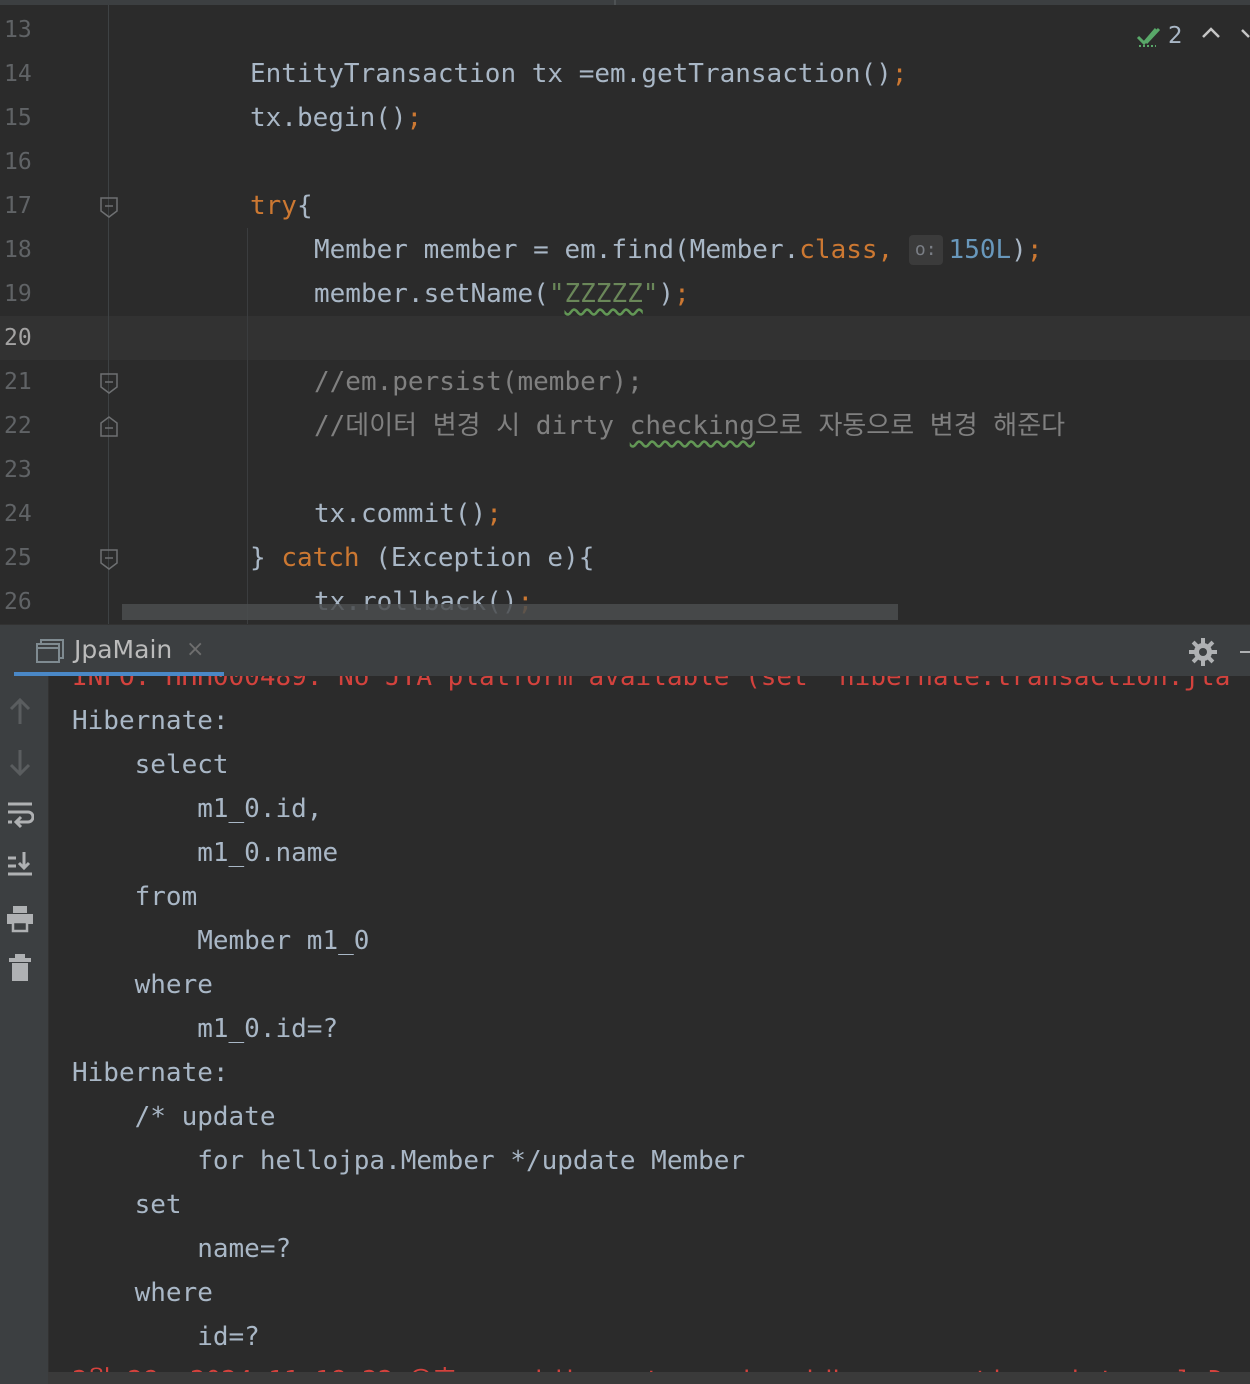  I want to click on line-number: 26, so click(18, 602).